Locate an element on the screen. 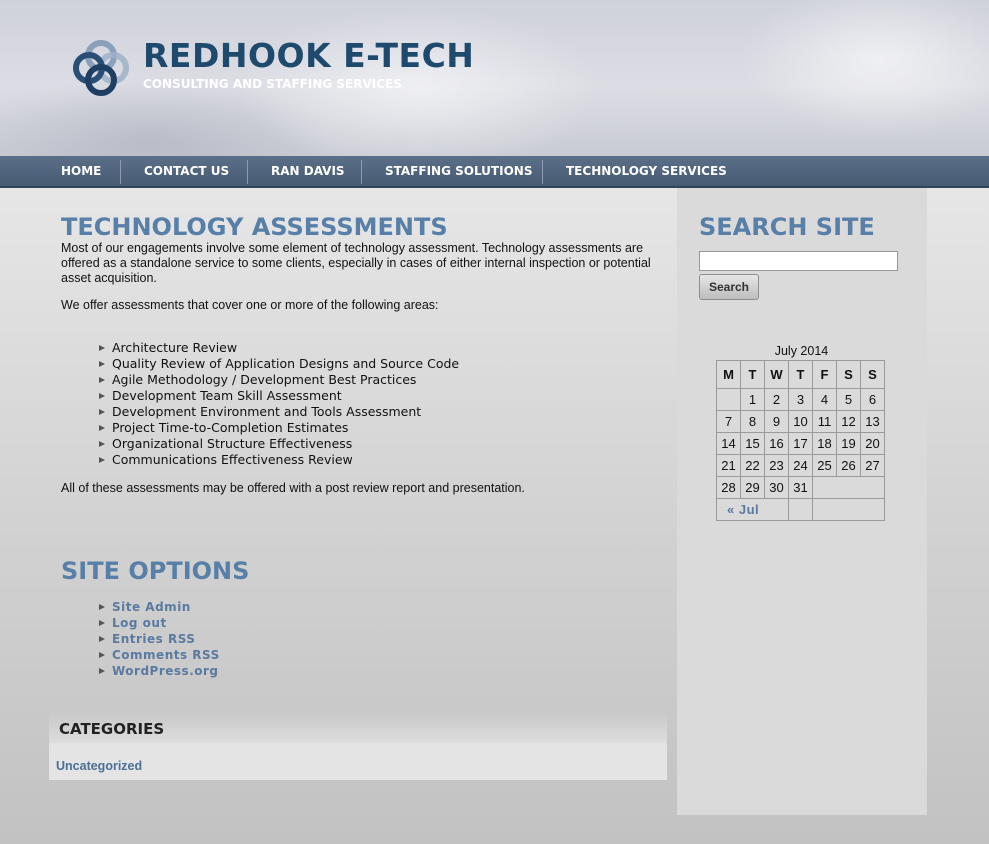 The width and height of the screenshot is (989, 844). calendar-day: 10 is located at coordinates (800, 421).